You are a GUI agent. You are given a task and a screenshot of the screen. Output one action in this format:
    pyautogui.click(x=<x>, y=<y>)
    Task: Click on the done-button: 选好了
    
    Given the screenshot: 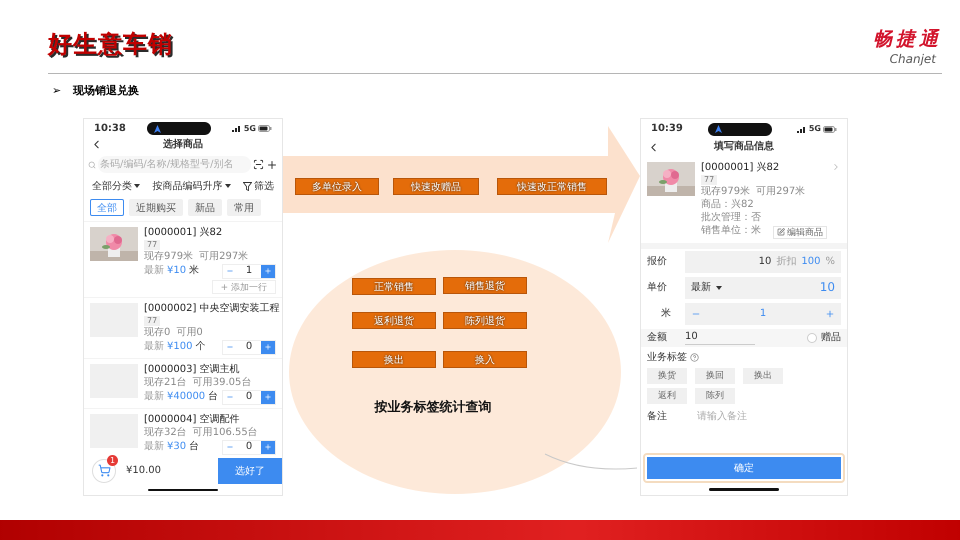 What is the action you would take?
    pyautogui.click(x=250, y=471)
    